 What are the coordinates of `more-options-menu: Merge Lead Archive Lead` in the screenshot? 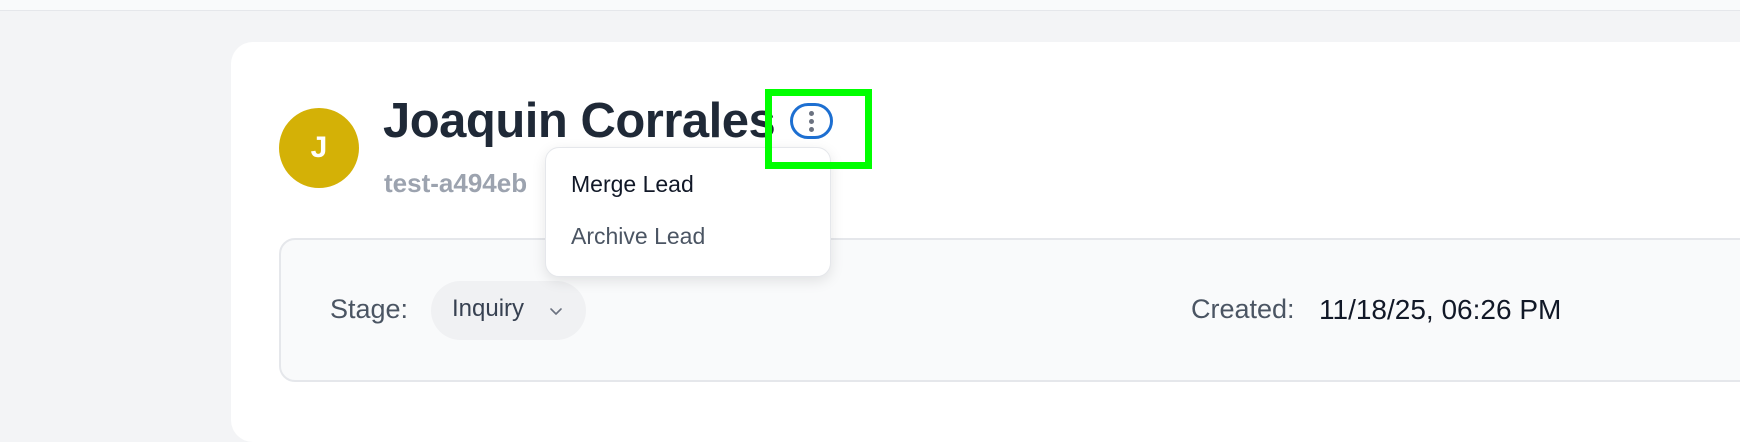 It's located at (688, 212).